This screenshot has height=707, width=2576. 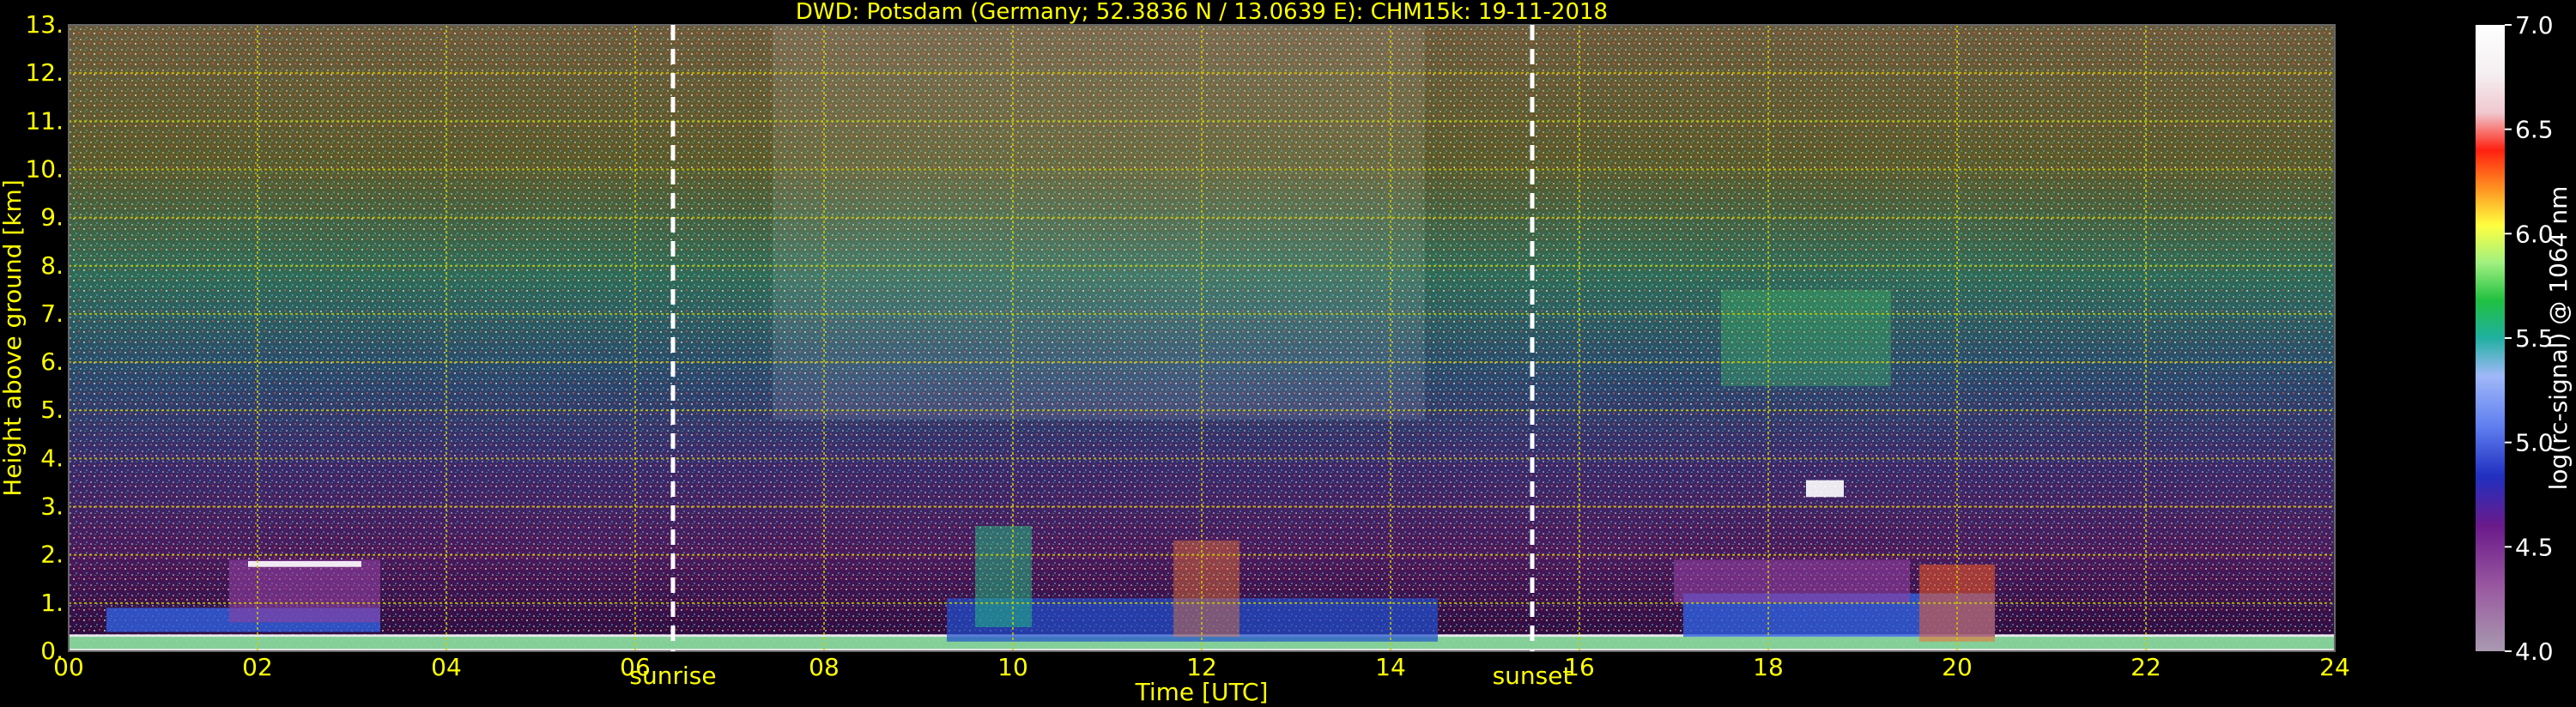 I want to click on colorbar-tick-label: 4.5, so click(x=2534, y=547).